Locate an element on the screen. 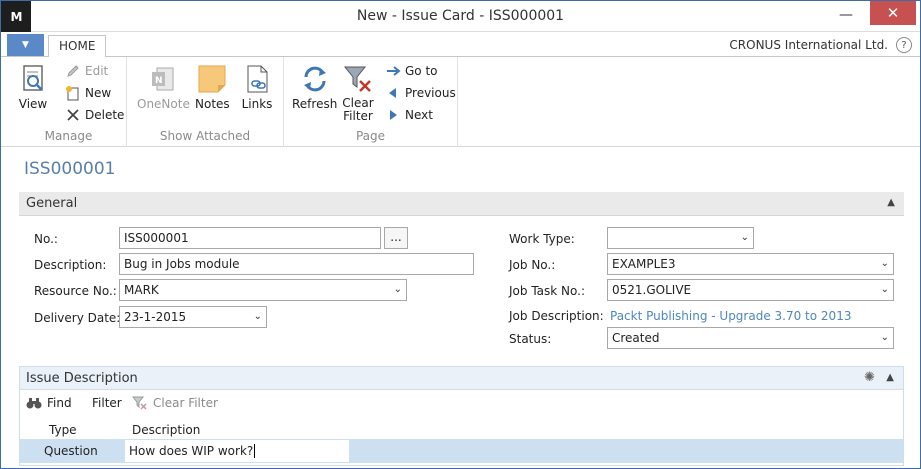 The height and width of the screenshot is (469, 921). links-button: Links is located at coordinates (257, 87).